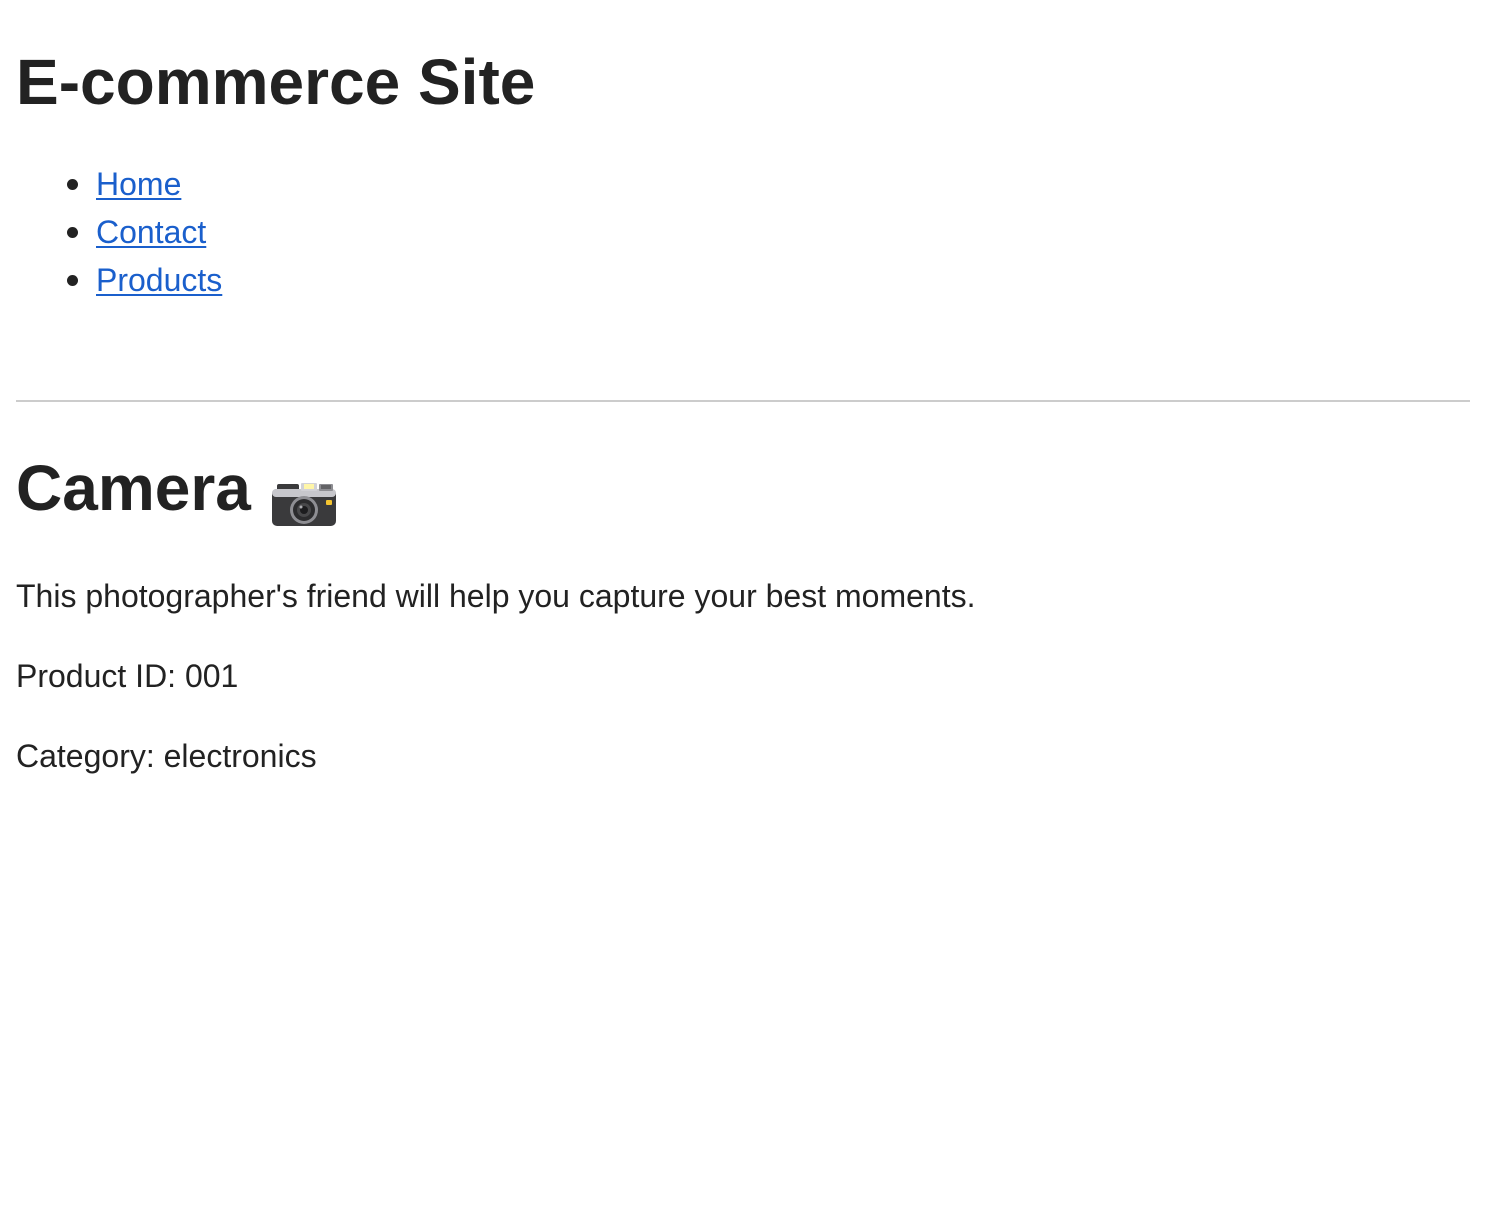  What do you see at coordinates (743, 401) in the screenshot?
I see `horizontal-divider` at bounding box center [743, 401].